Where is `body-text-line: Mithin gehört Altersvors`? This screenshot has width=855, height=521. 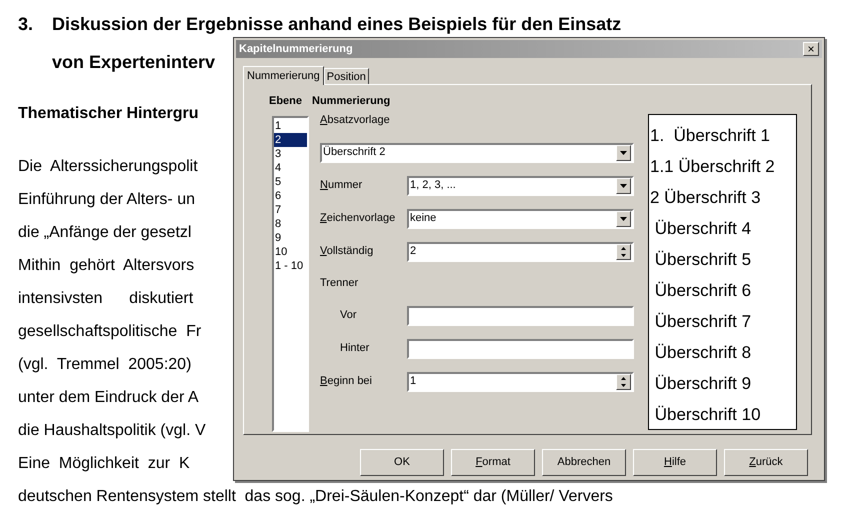
body-text-line: Mithin gehört Altersvors is located at coordinates (106, 266).